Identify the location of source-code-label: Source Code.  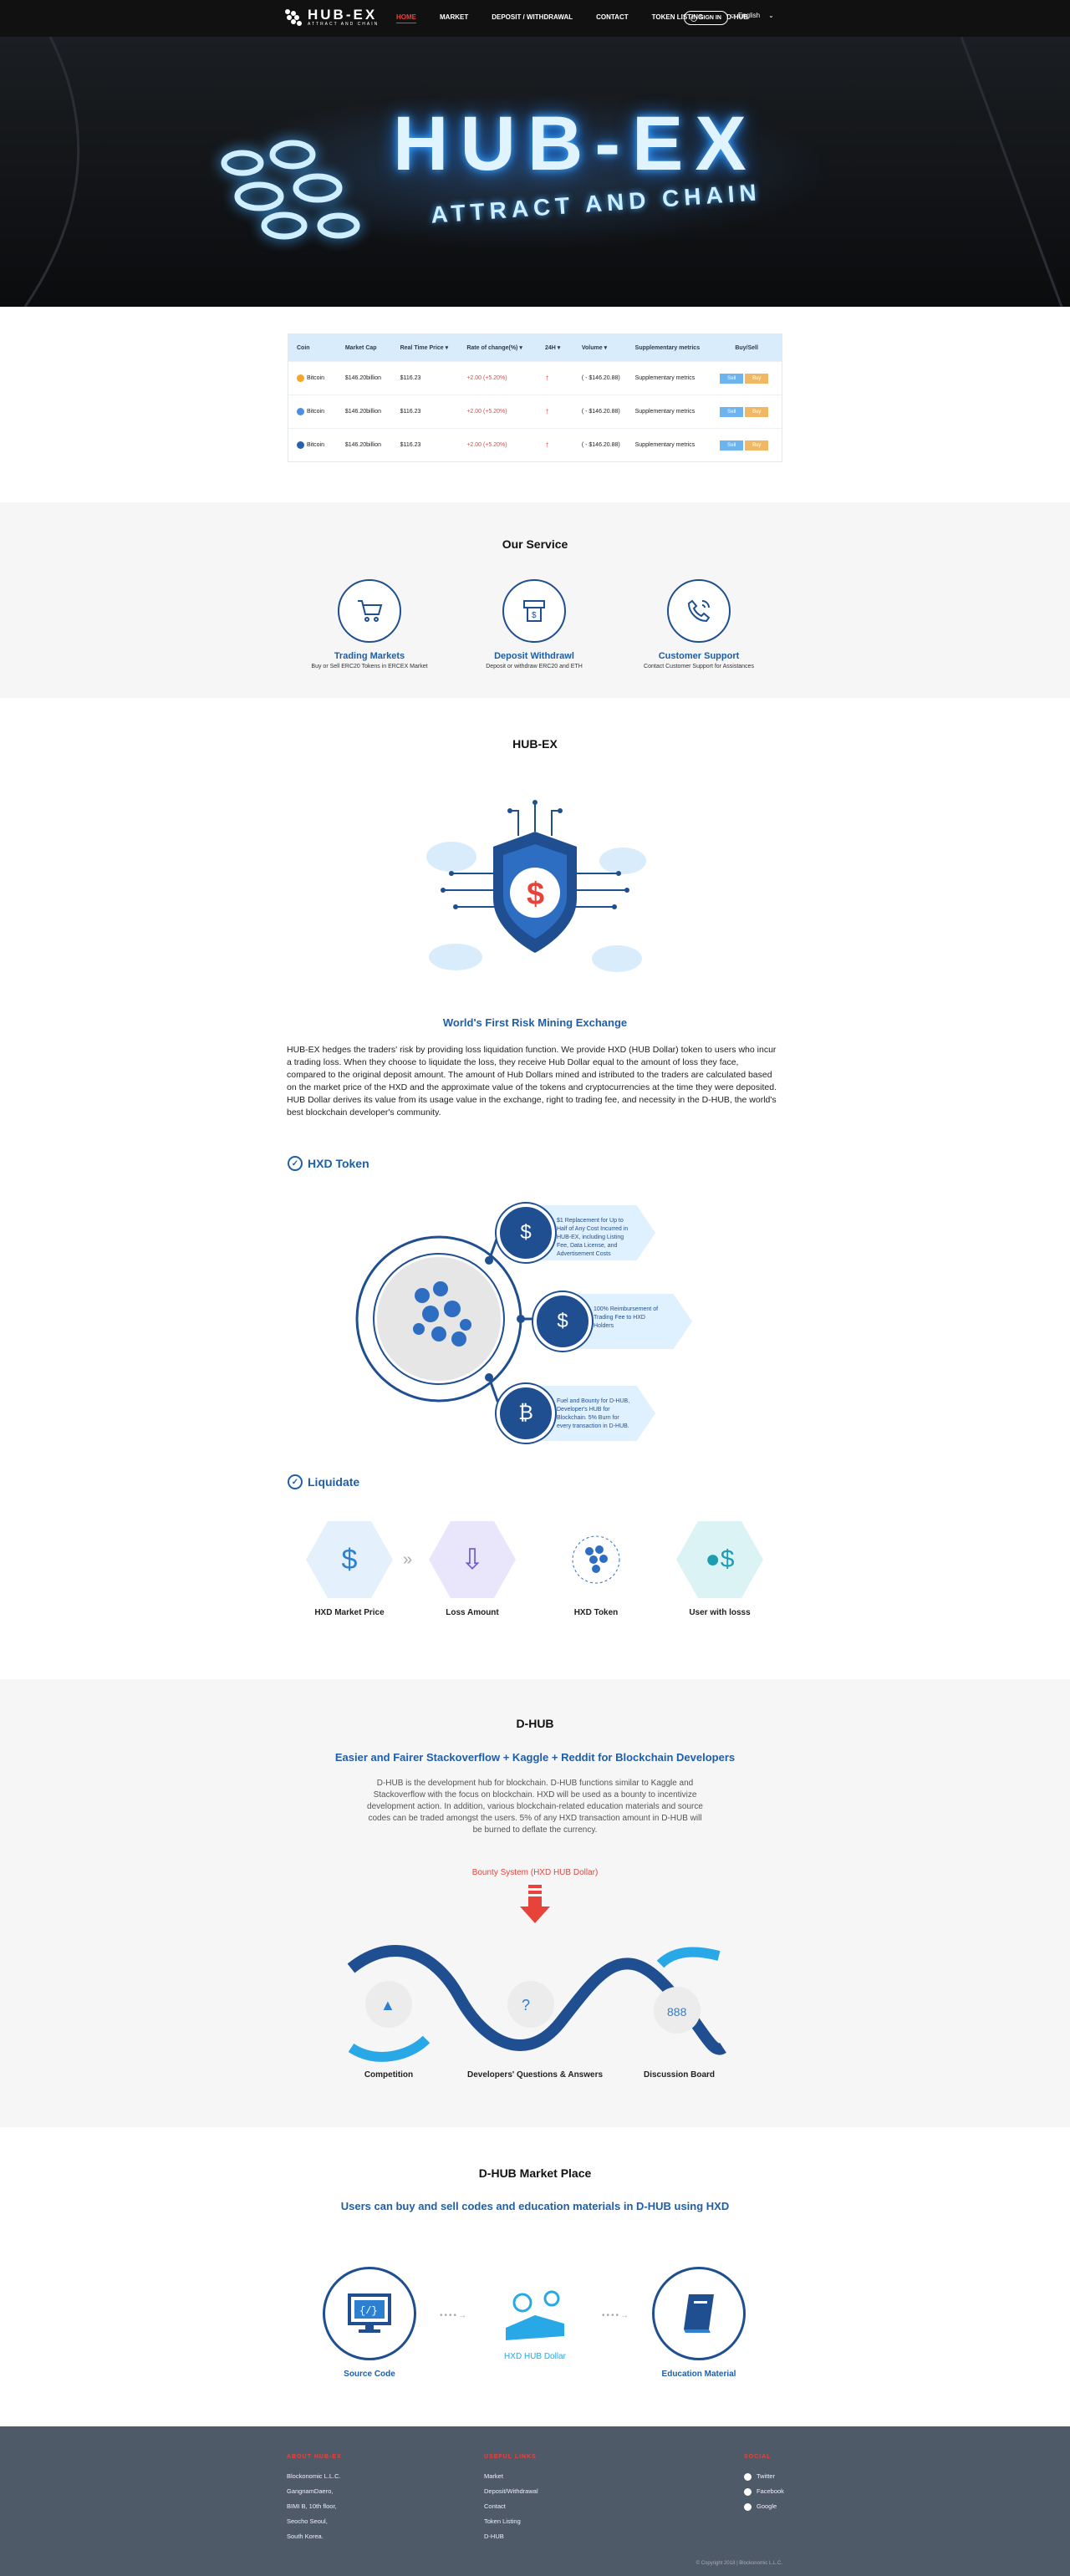
(369, 2374).